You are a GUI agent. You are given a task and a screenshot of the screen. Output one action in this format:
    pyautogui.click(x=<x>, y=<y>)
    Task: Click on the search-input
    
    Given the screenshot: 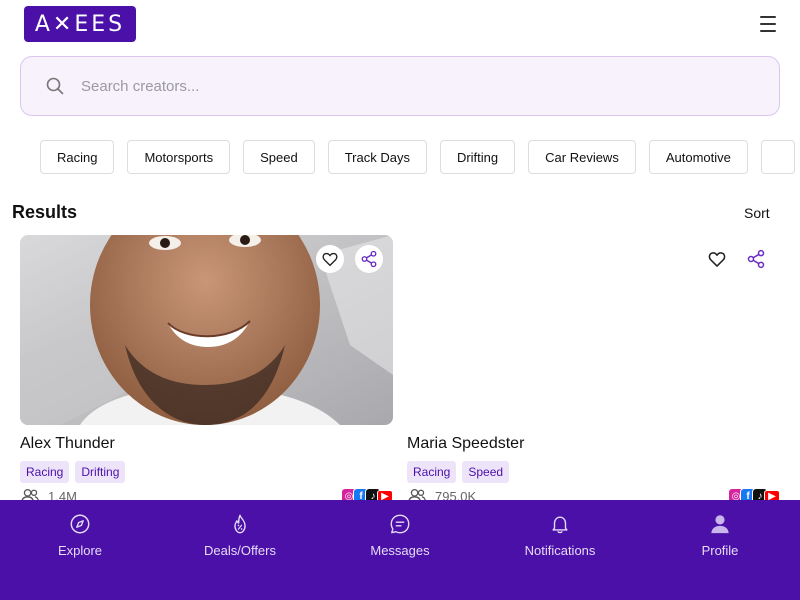 What is the action you would take?
    pyautogui.click(x=381, y=86)
    